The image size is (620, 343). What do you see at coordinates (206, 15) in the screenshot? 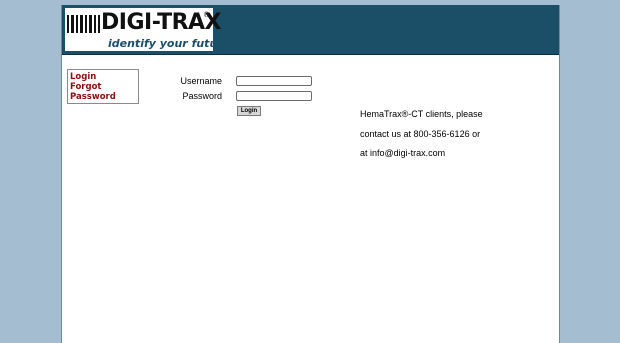
I see `registered-mark: ®` at bounding box center [206, 15].